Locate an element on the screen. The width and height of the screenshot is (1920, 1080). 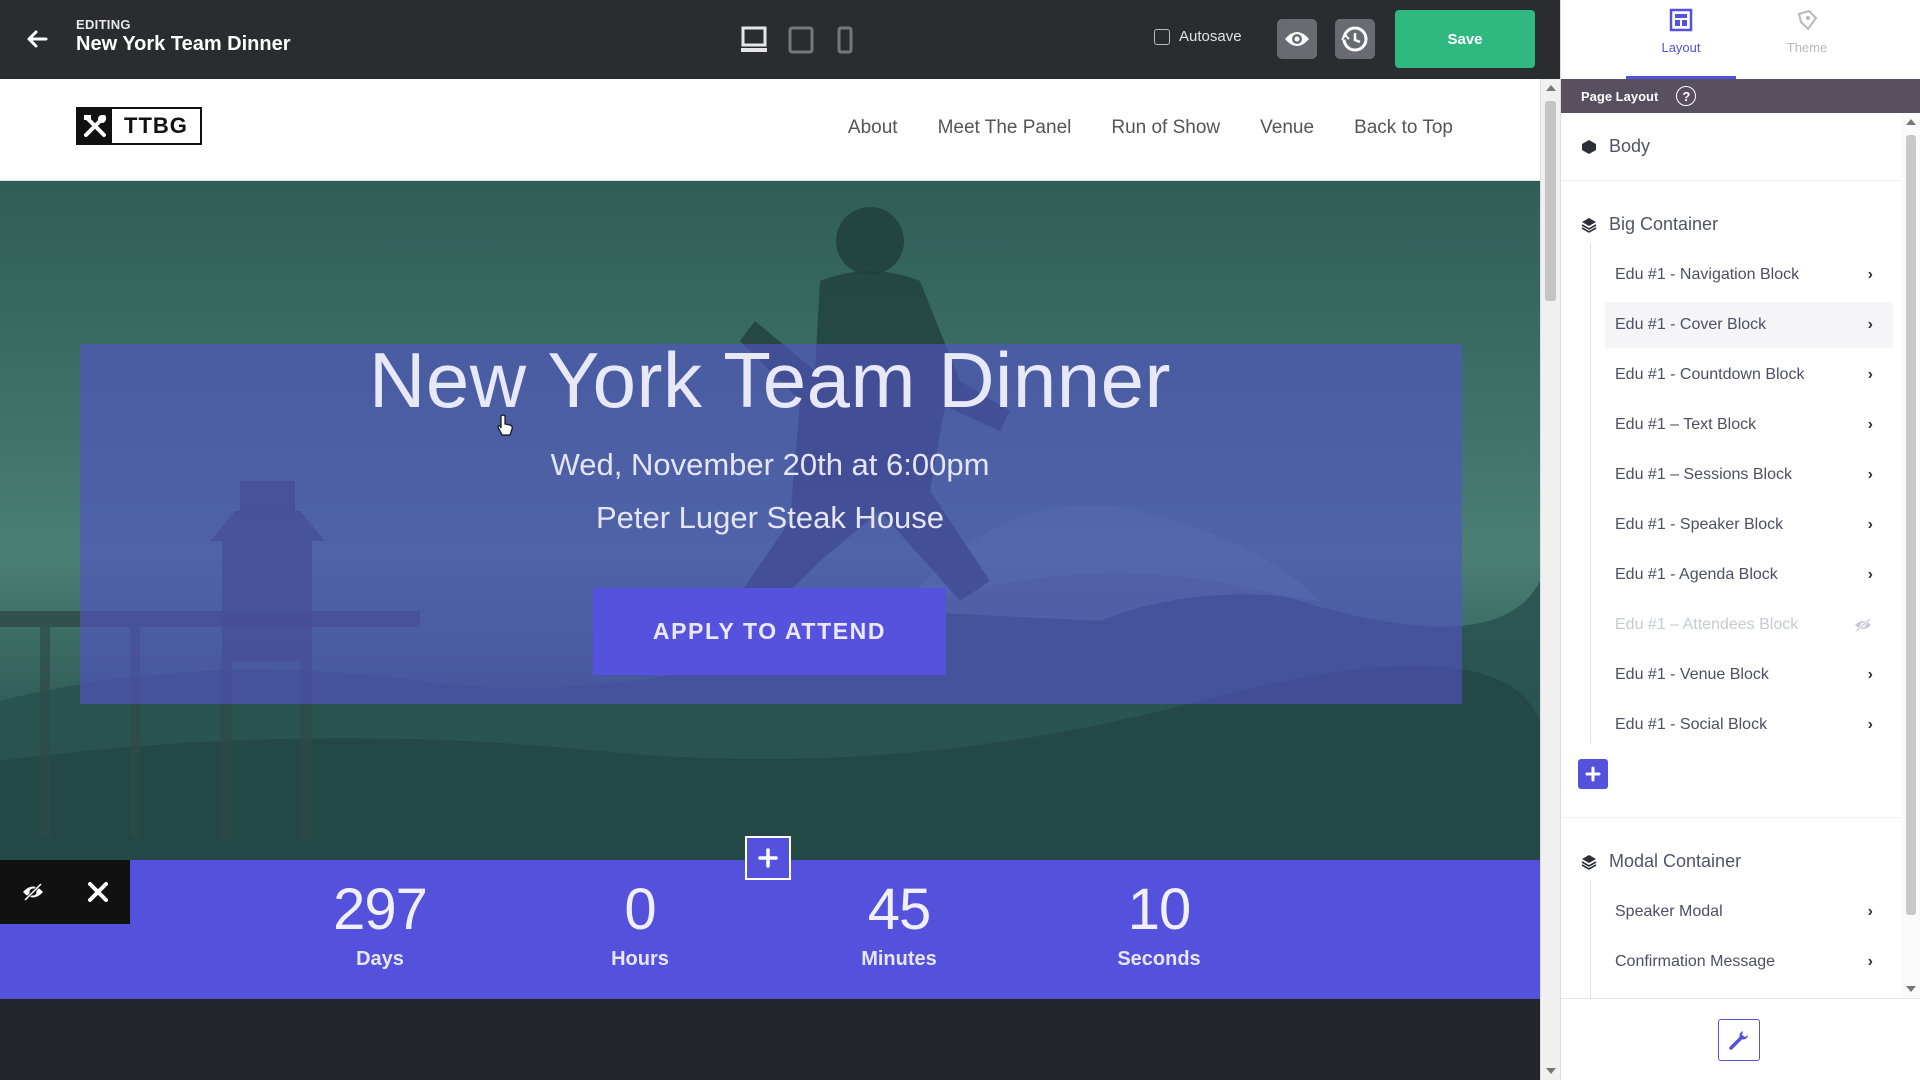
layout-icon is located at coordinates (1681, 20).